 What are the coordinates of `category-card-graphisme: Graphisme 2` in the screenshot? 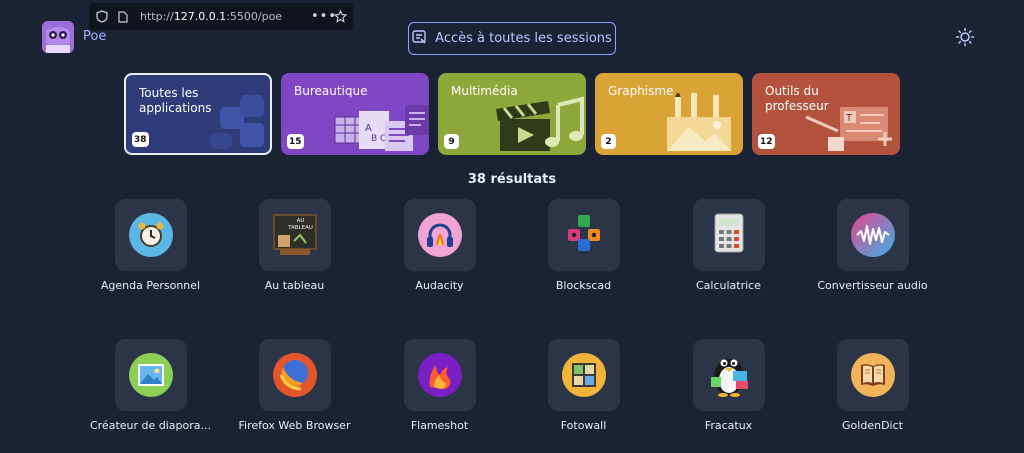 It's located at (669, 114).